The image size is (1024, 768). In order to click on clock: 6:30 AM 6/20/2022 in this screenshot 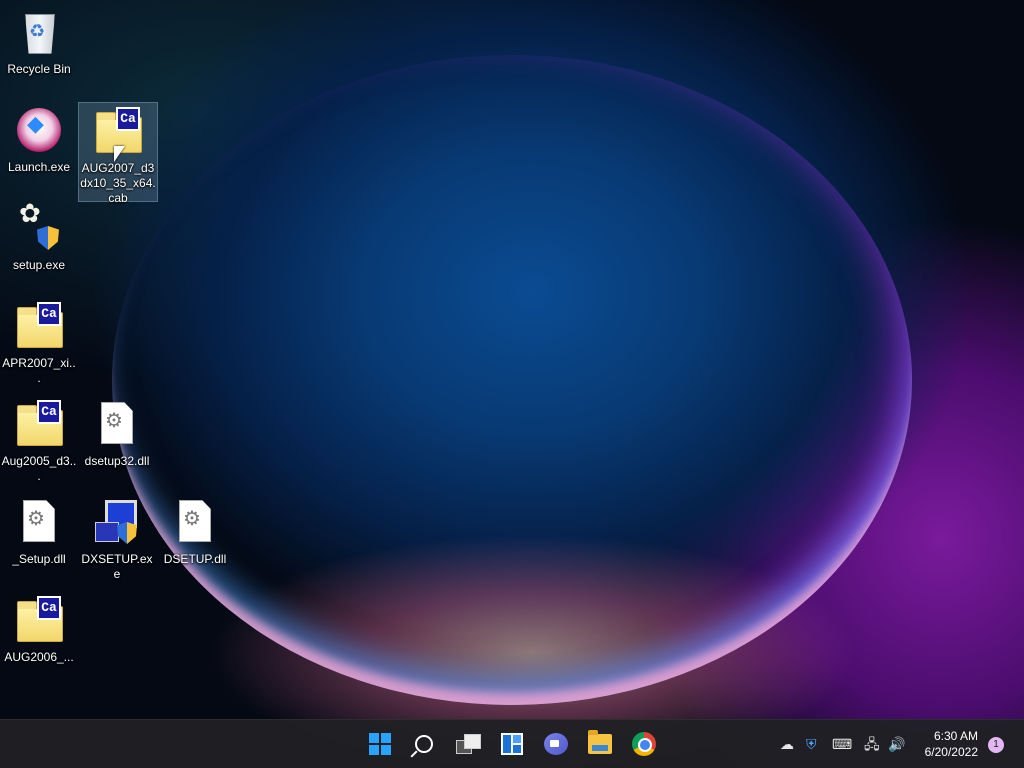, I will do `click(951, 744)`.